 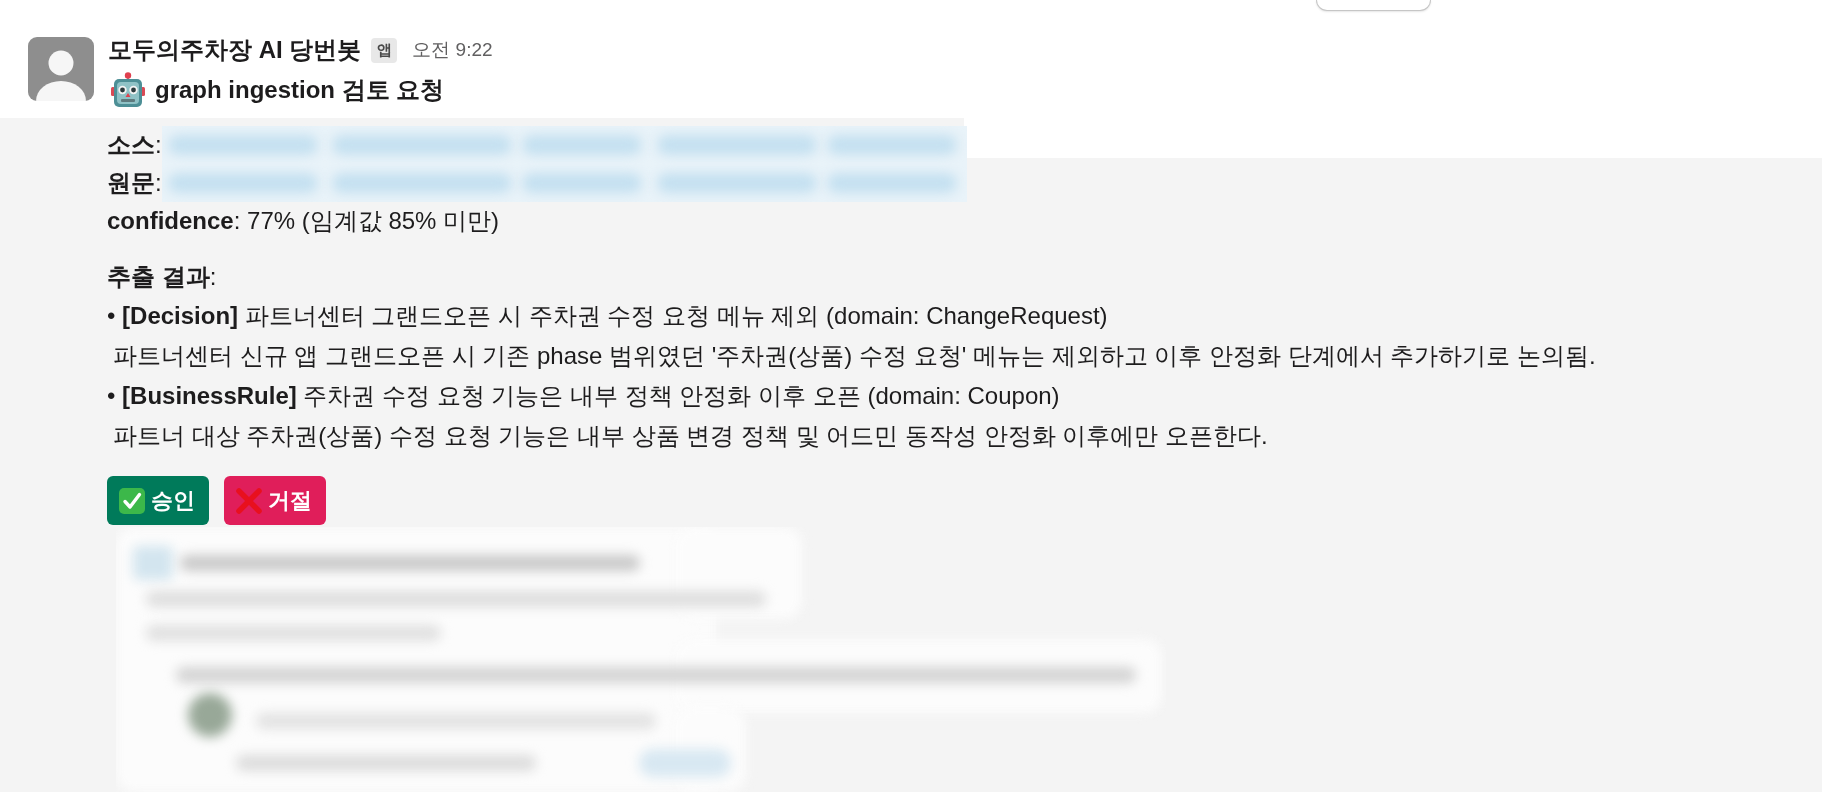 What do you see at coordinates (134, 183) in the screenshot?
I see `field-text: 원문:` at bounding box center [134, 183].